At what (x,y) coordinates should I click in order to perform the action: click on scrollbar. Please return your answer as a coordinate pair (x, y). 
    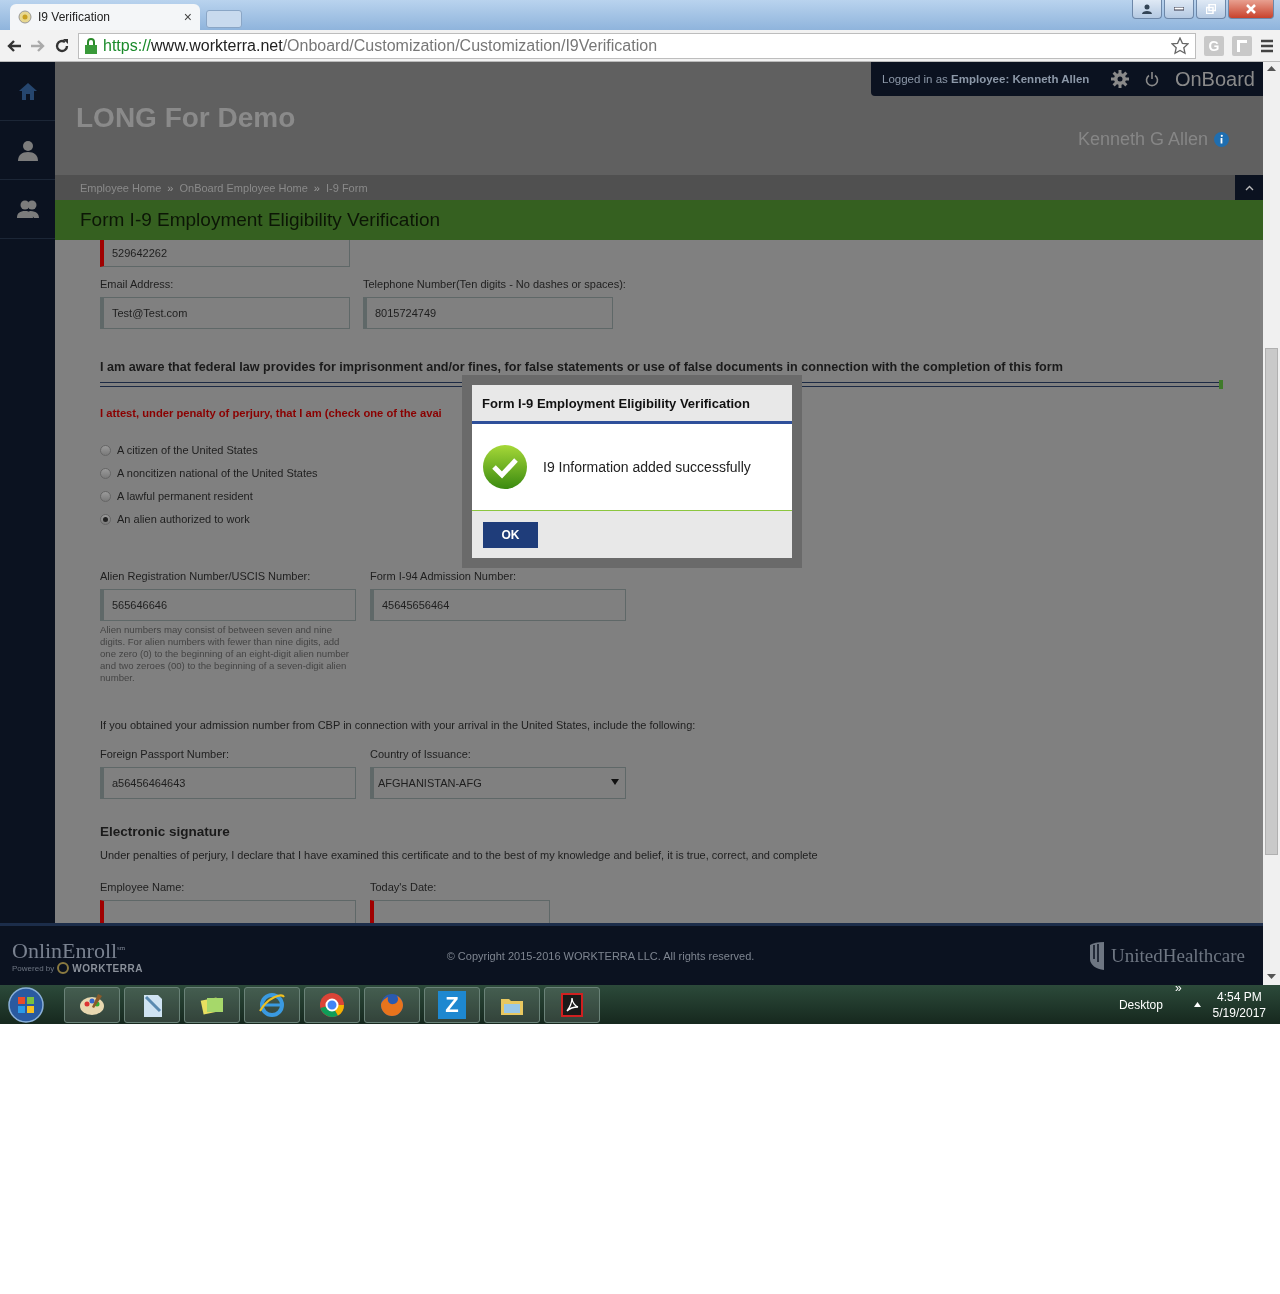
    Looking at the image, I should click on (1271, 523).